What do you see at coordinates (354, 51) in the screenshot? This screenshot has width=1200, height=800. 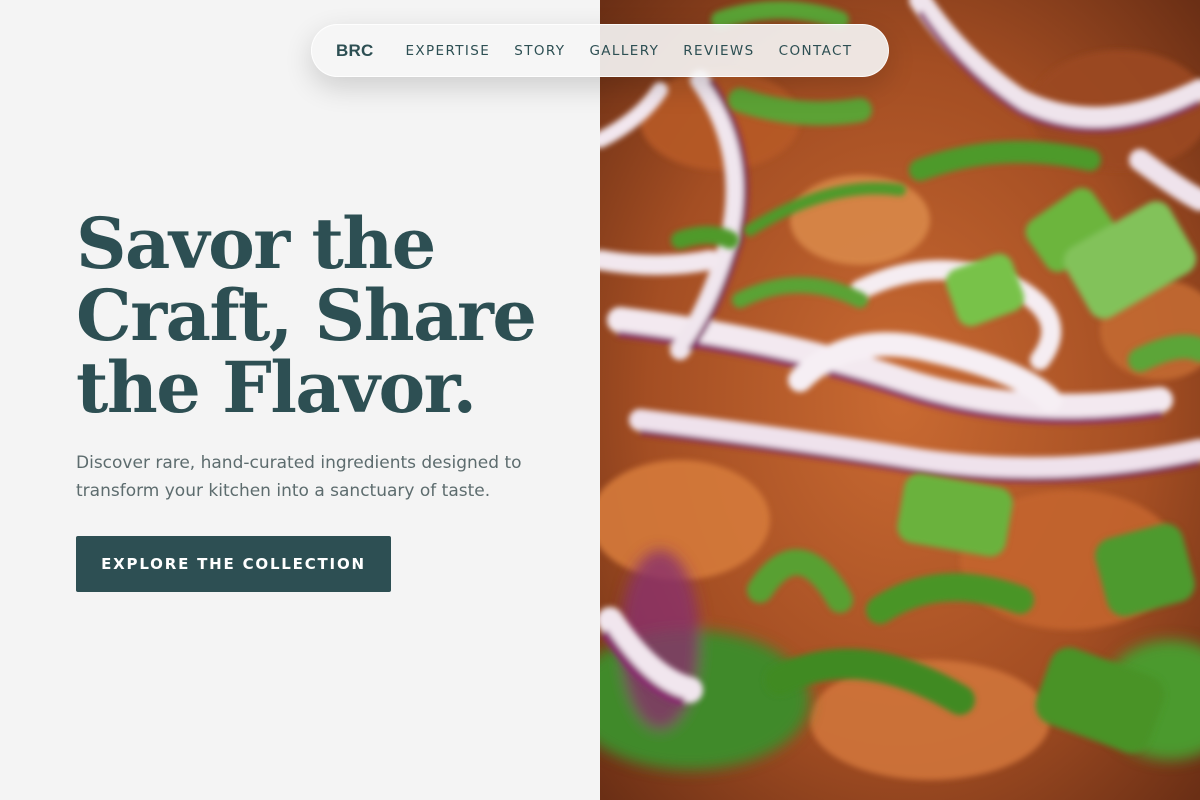 I see `brand-logo: BRC` at bounding box center [354, 51].